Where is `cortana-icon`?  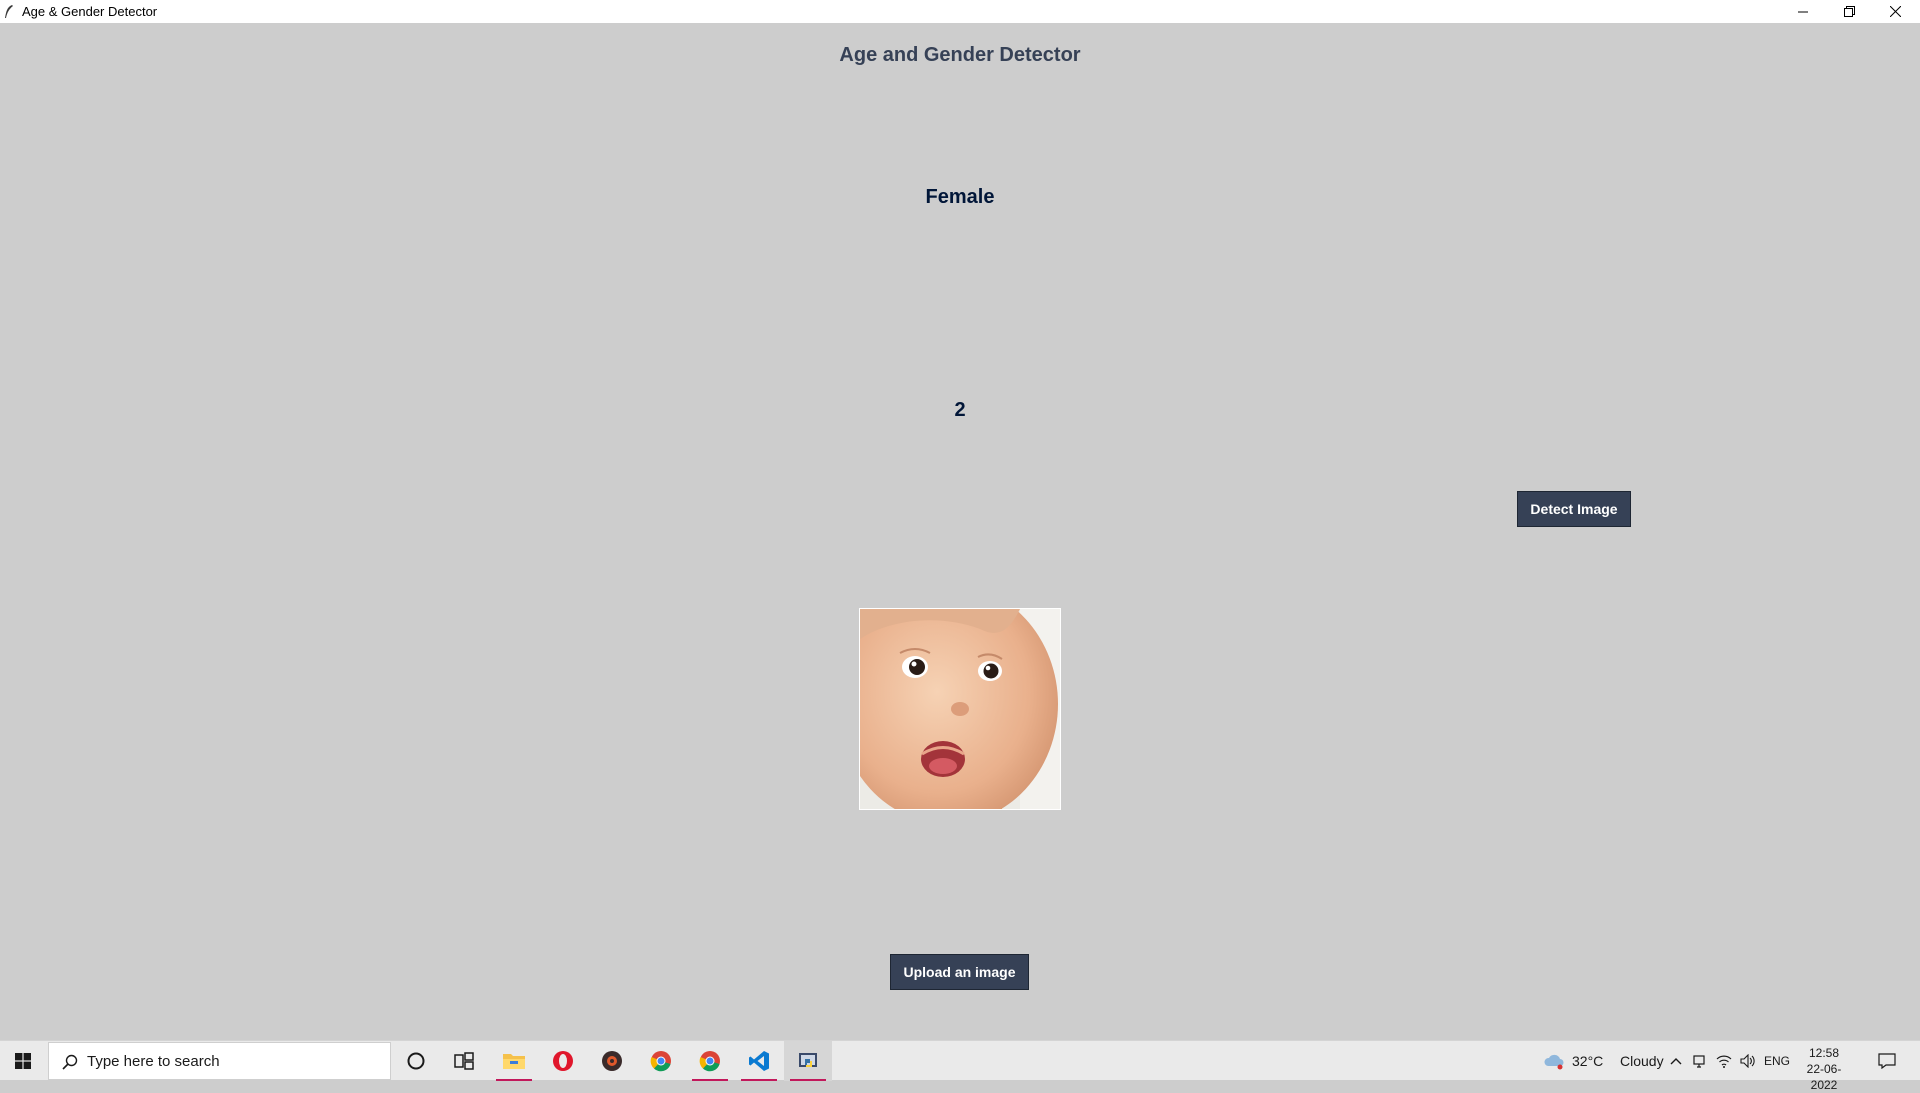
cortana-icon is located at coordinates (416, 1061).